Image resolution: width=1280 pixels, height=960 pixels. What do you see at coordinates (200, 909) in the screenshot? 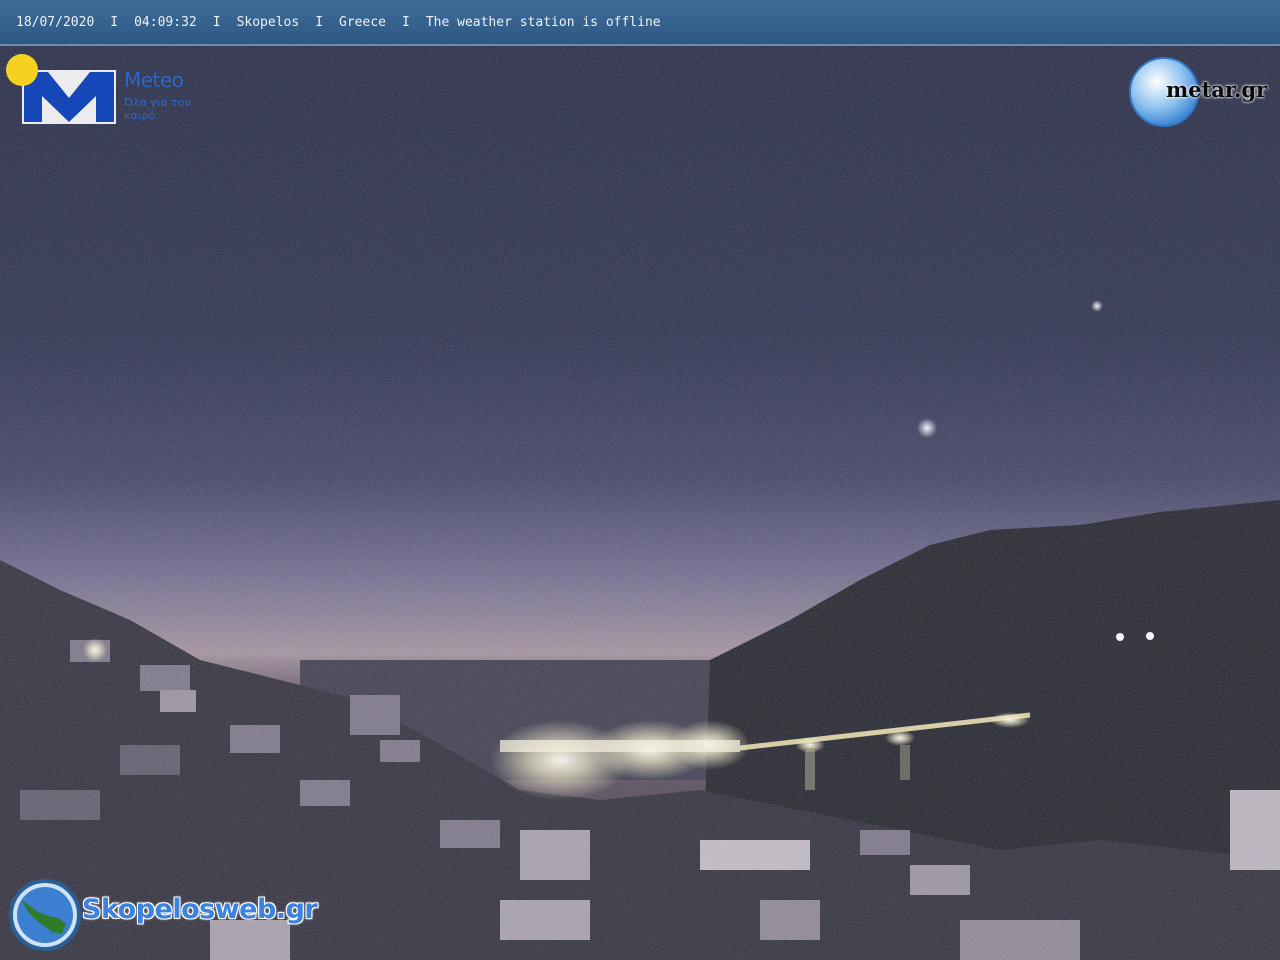
I see `skopelos-name: Skopelosweb.gr` at bounding box center [200, 909].